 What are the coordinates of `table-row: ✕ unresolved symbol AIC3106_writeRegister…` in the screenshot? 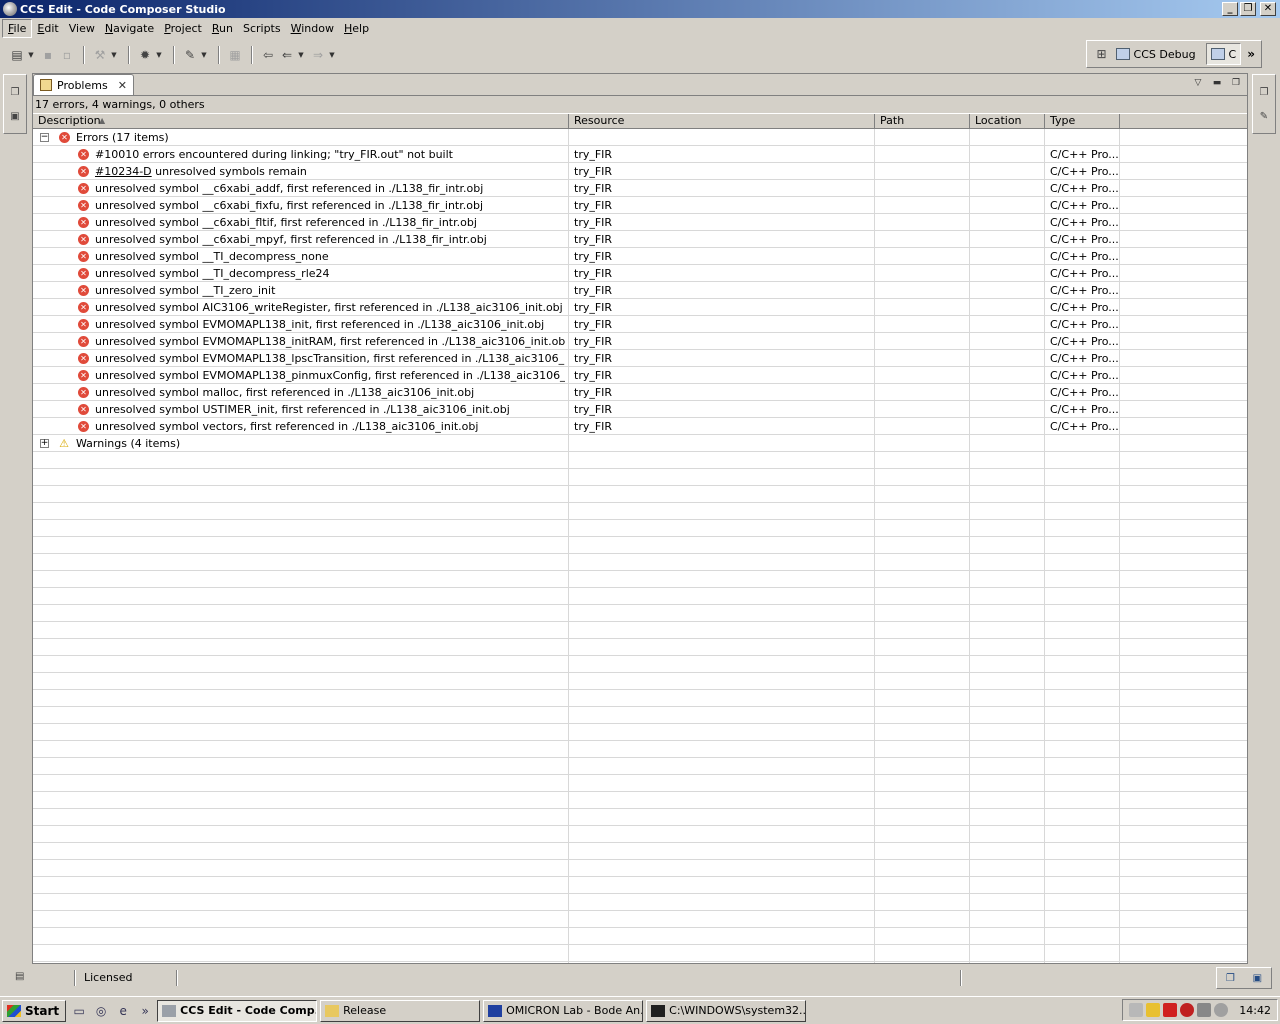 It's located at (640, 307).